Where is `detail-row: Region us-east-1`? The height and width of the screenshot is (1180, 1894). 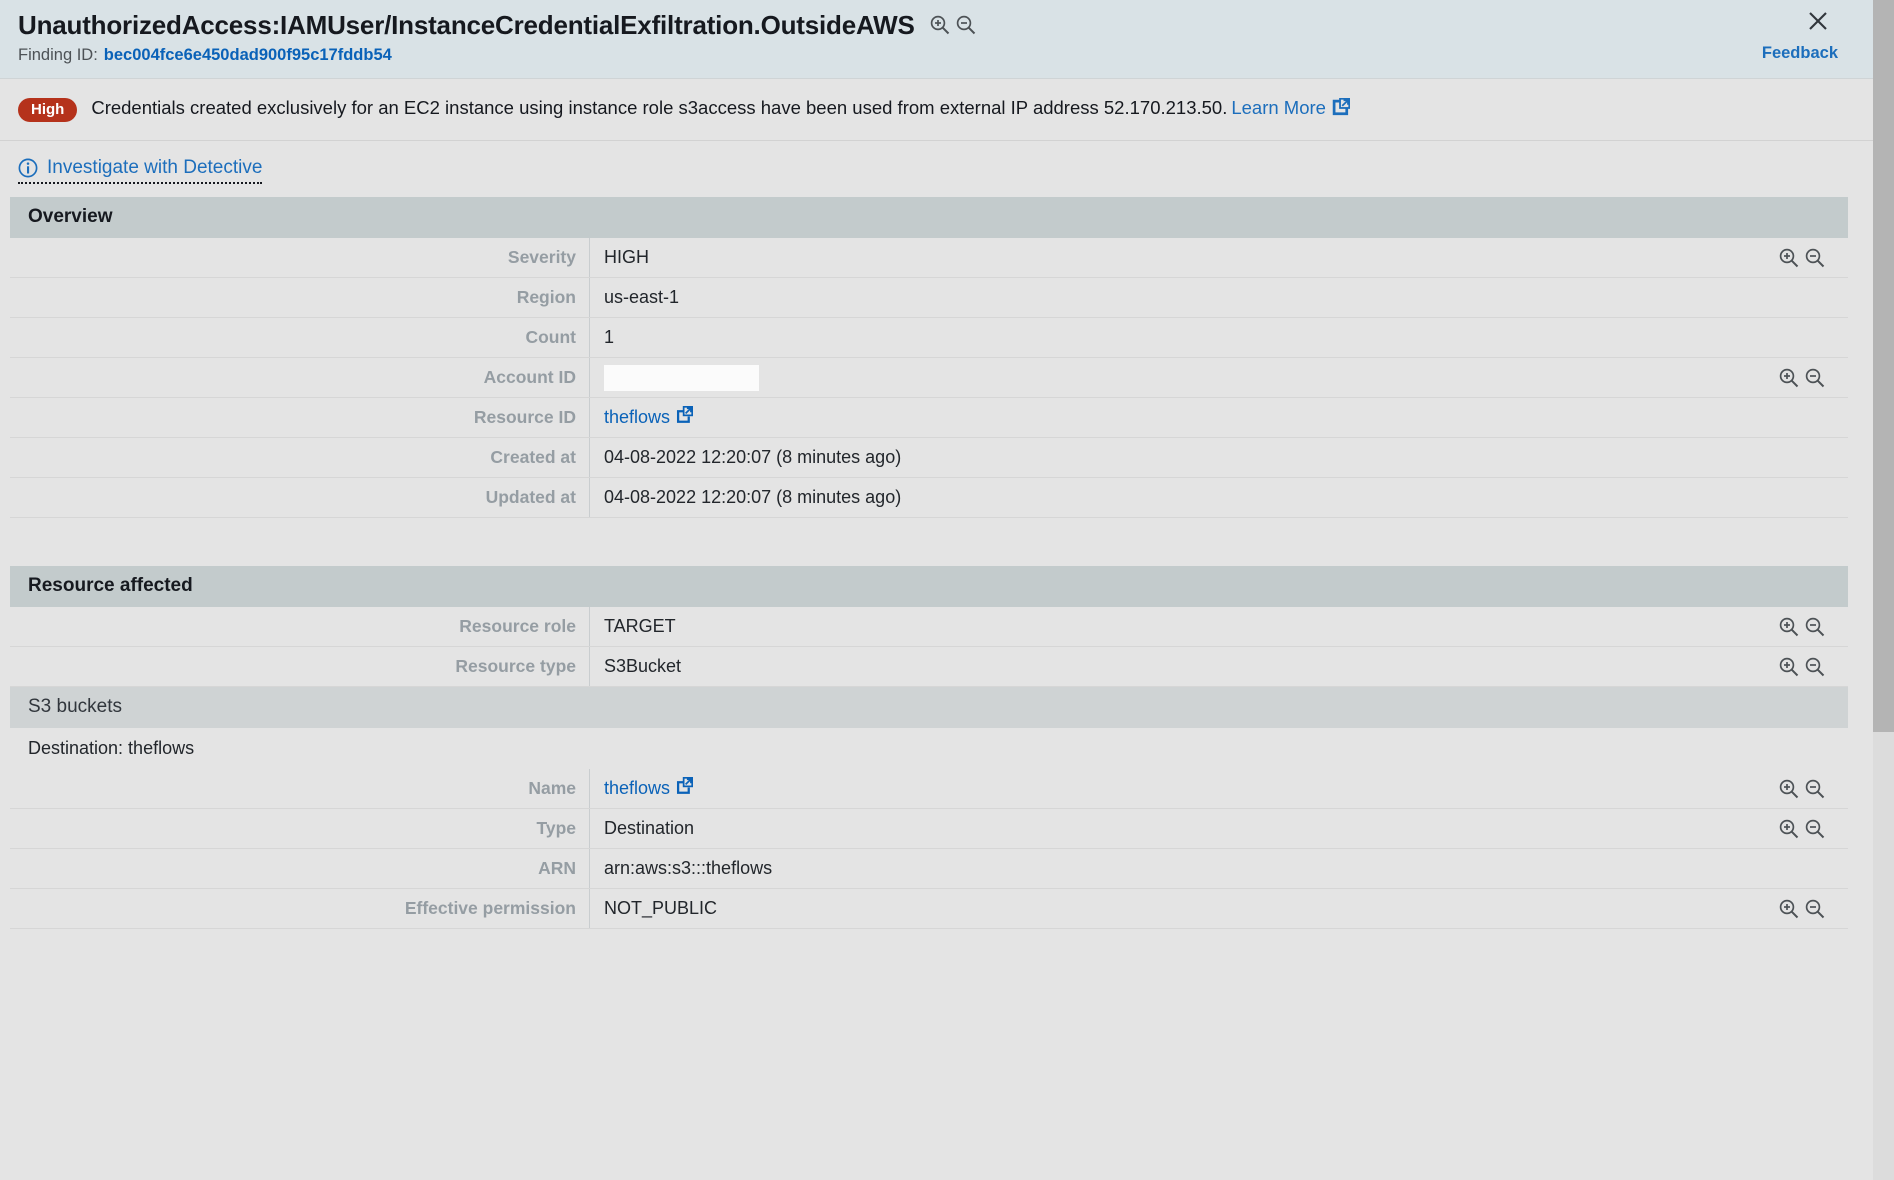
detail-row: Region us-east-1 is located at coordinates (929, 298).